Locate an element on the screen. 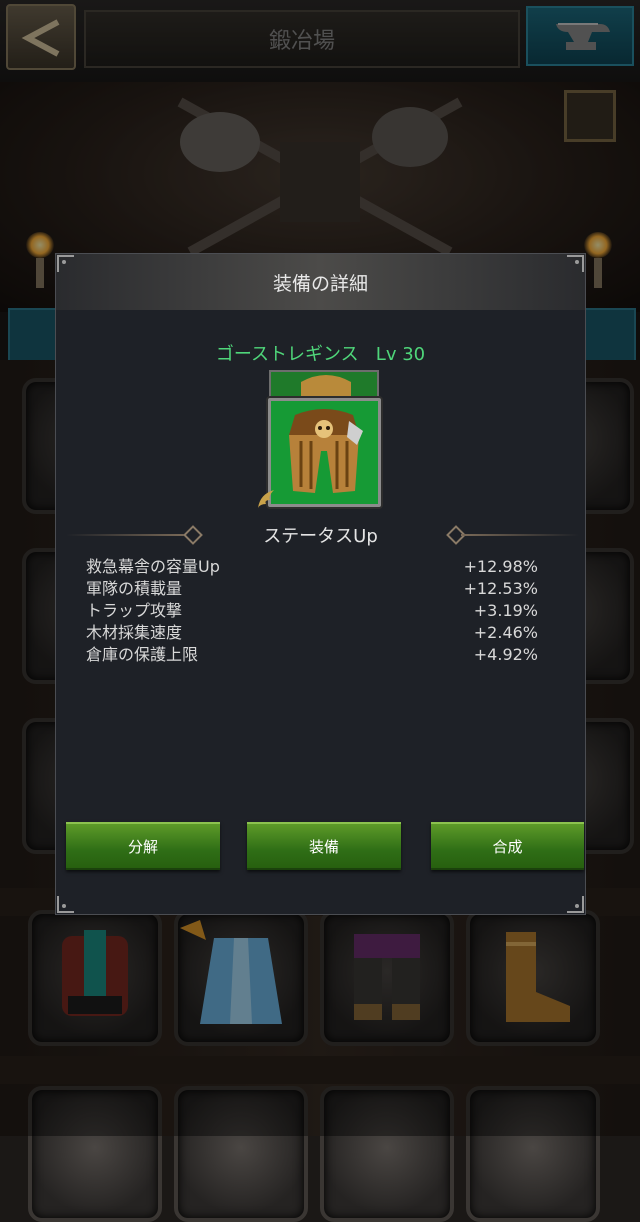  equip-button-label: 装備 is located at coordinates (323, 846).